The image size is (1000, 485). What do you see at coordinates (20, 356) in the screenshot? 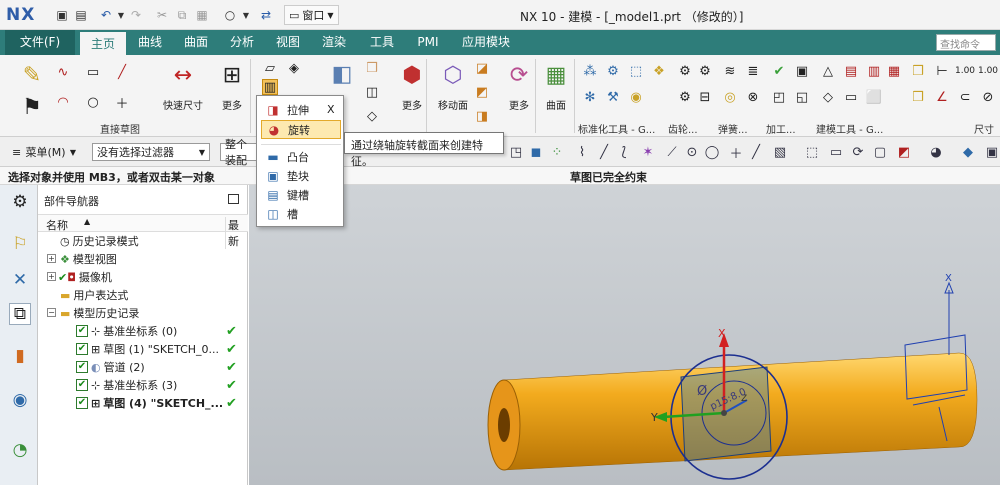
I see `reuse-library-icon: ▮` at bounding box center [20, 356].